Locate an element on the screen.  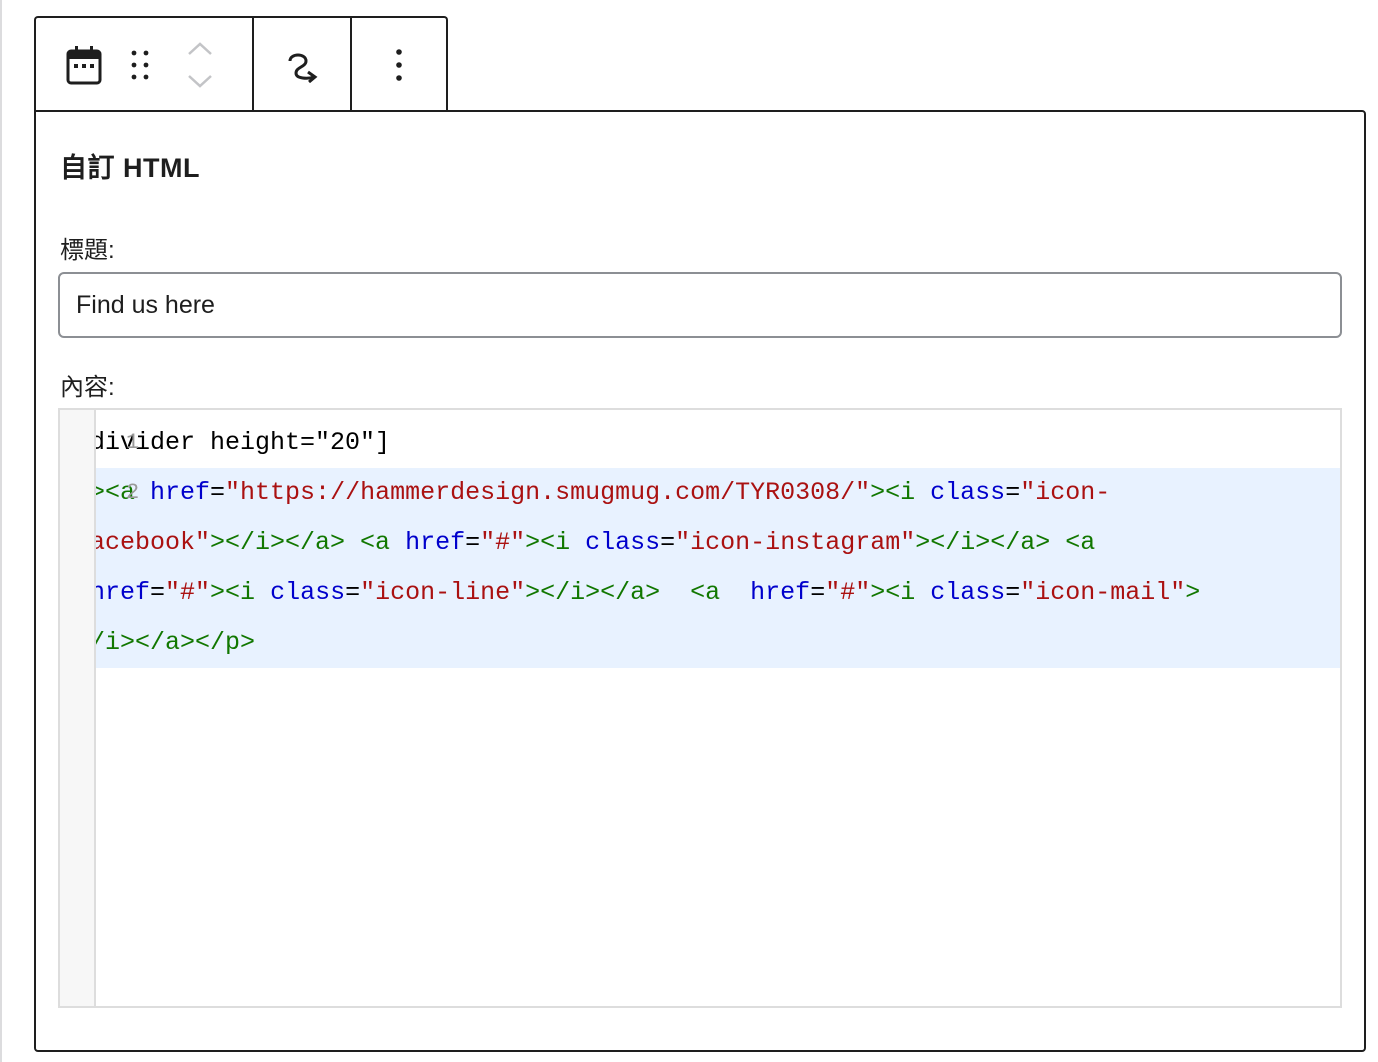
block-toolbar-group-main is located at coordinates (144, 65).